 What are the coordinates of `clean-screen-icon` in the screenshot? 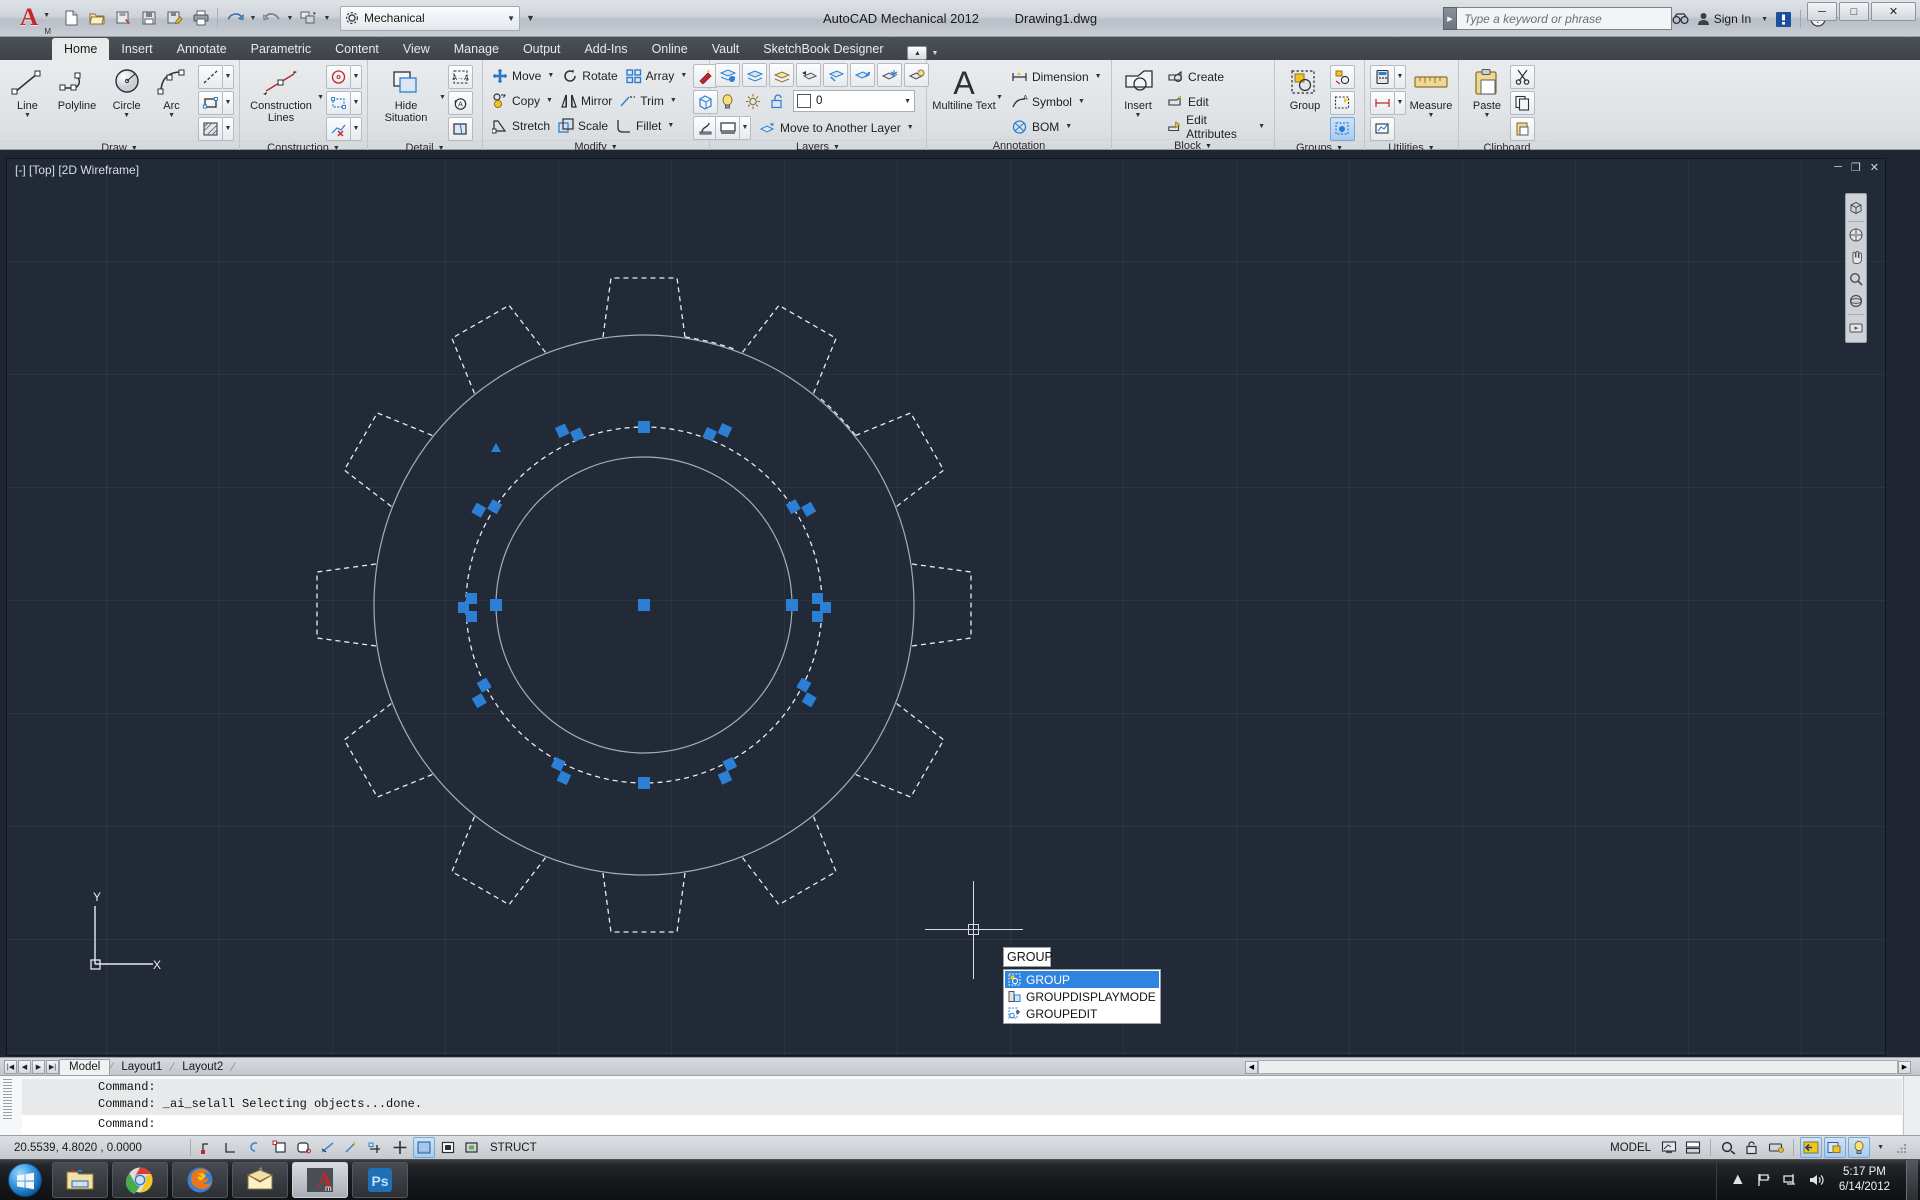 It's located at (1859, 1147).